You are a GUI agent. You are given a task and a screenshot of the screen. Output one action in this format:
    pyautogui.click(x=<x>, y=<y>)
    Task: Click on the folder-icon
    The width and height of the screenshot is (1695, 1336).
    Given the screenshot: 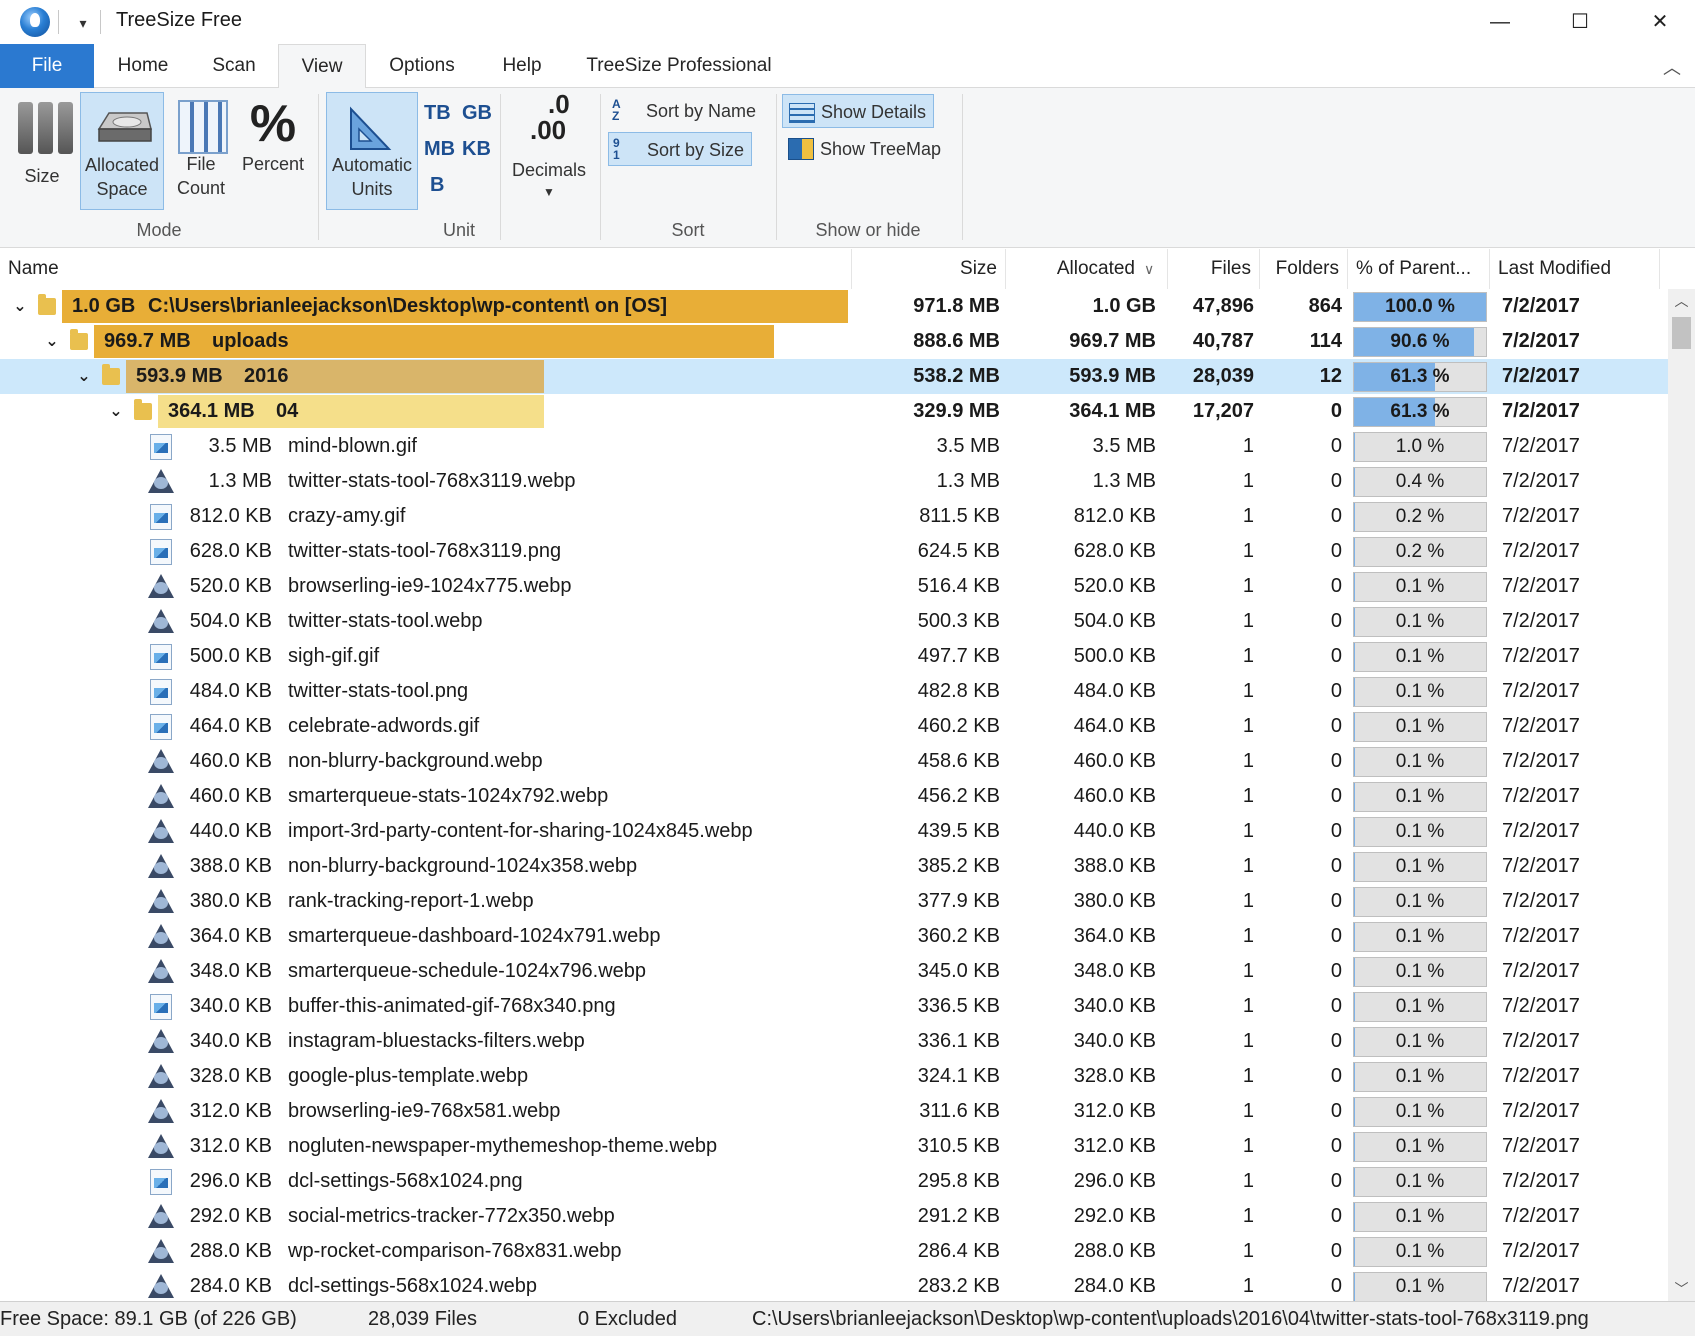 What is the action you would take?
    pyautogui.click(x=111, y=374)
    